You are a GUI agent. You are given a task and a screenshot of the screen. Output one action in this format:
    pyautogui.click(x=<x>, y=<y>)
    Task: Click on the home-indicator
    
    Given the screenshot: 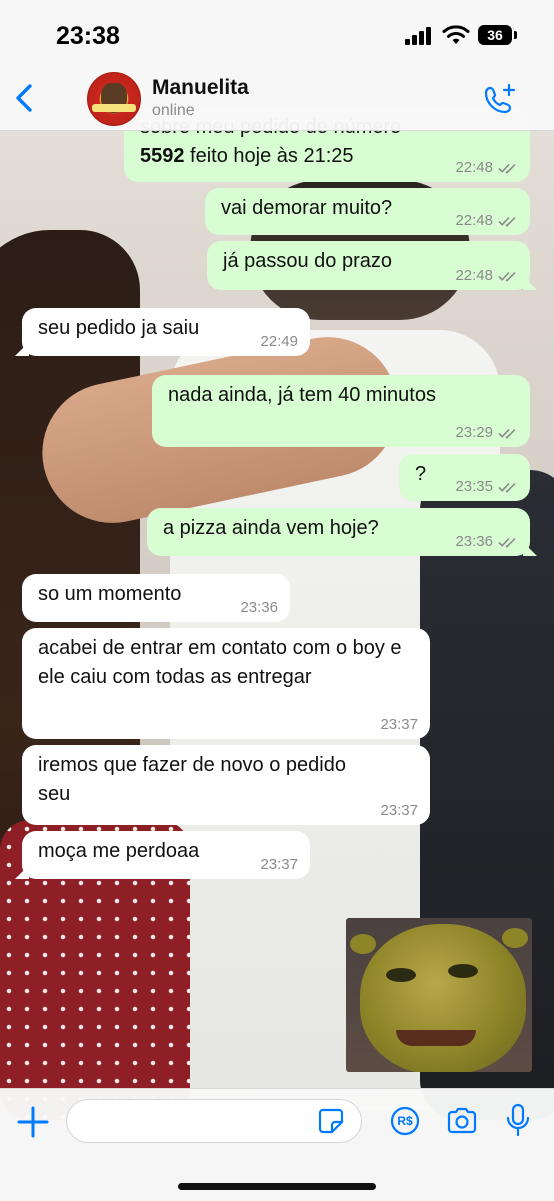 What is the action you would take?
    pyautogui.click(x=277, y=1186)
    